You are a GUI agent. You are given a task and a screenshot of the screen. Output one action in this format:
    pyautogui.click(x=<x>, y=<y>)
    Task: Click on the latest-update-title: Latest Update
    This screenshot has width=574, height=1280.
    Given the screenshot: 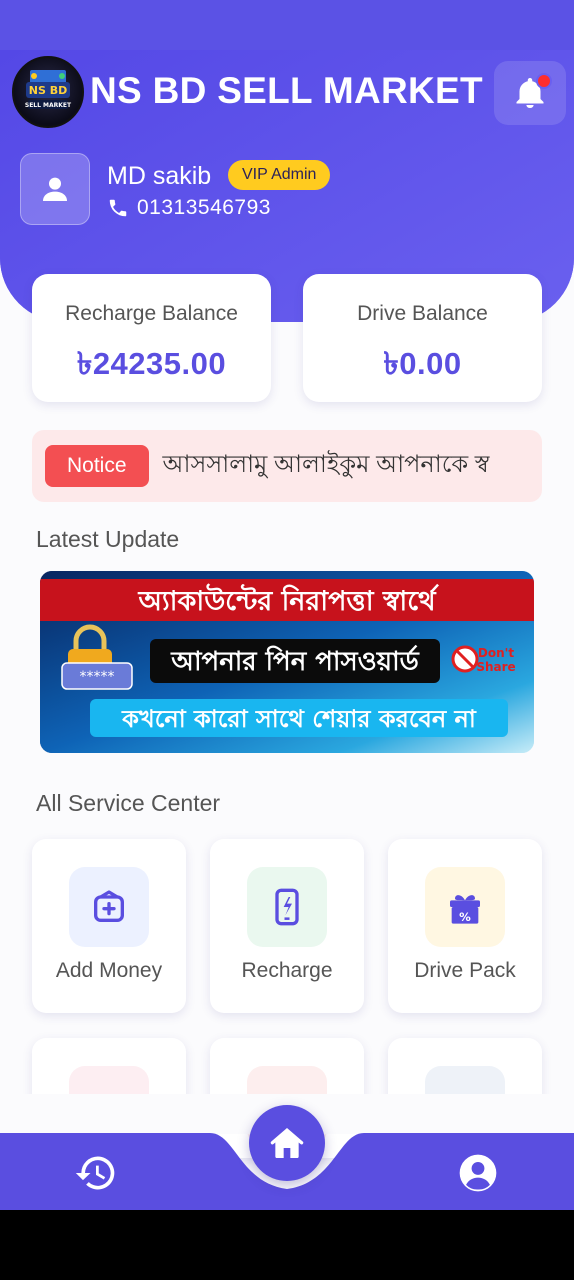 What is the action you would take?
    pyautogui.click(x=108, y=539)
    